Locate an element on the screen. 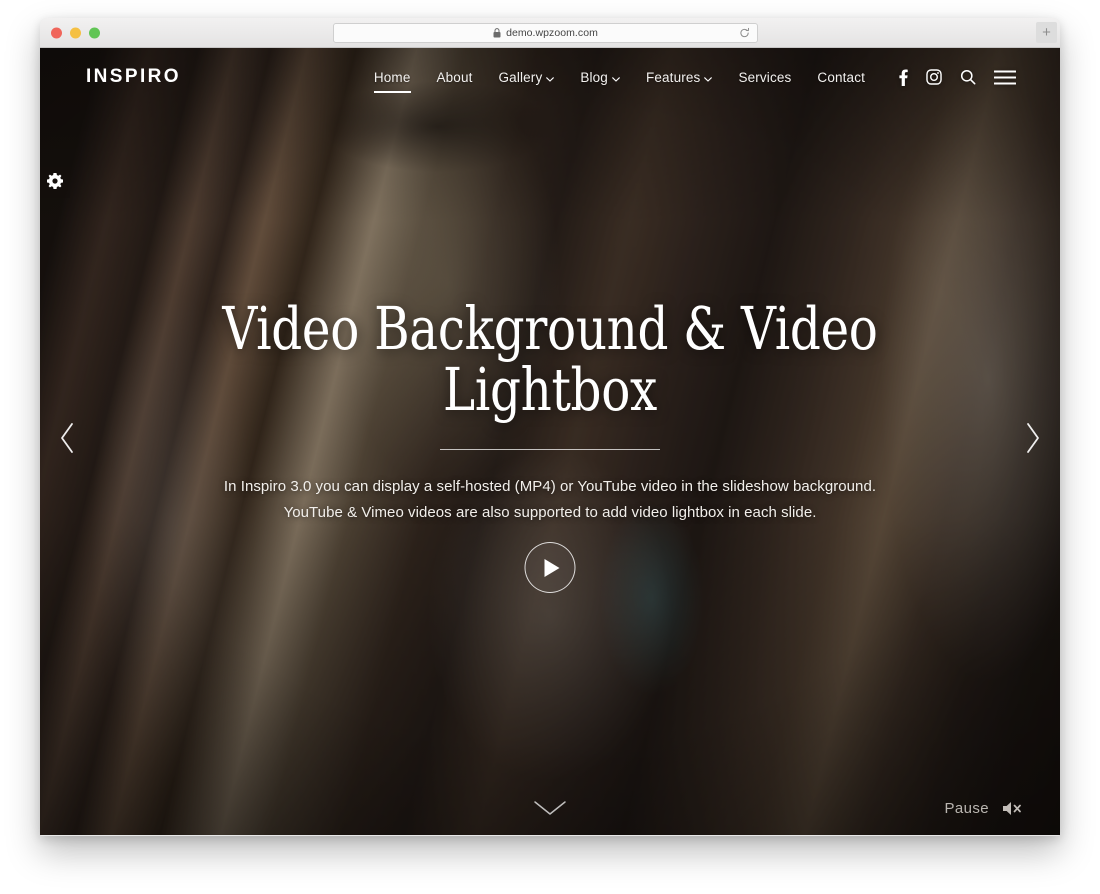 The image size is (1100, 894). window-traffic-lights is located at coordinates (75, 32).